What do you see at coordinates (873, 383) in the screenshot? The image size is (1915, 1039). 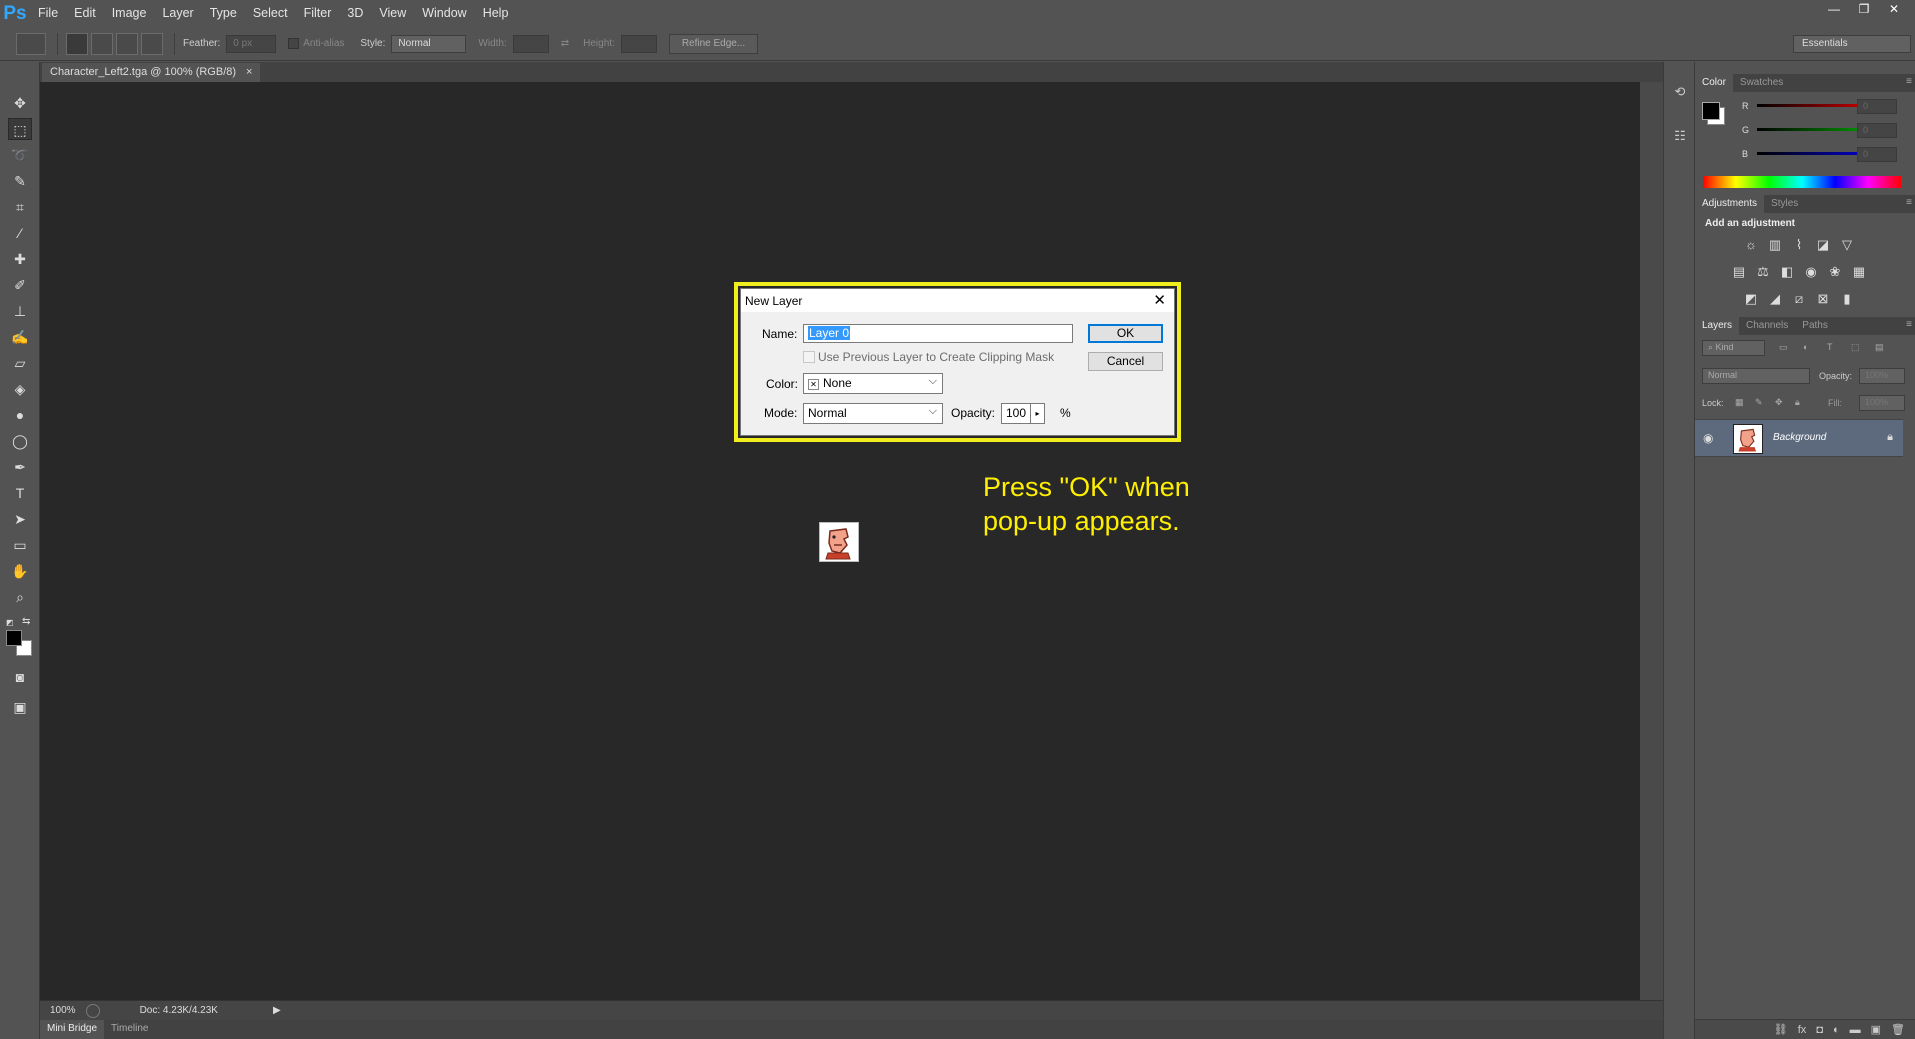 I see `layer-color-select: ✕ None ⌵` at bounding box center [873, 383].